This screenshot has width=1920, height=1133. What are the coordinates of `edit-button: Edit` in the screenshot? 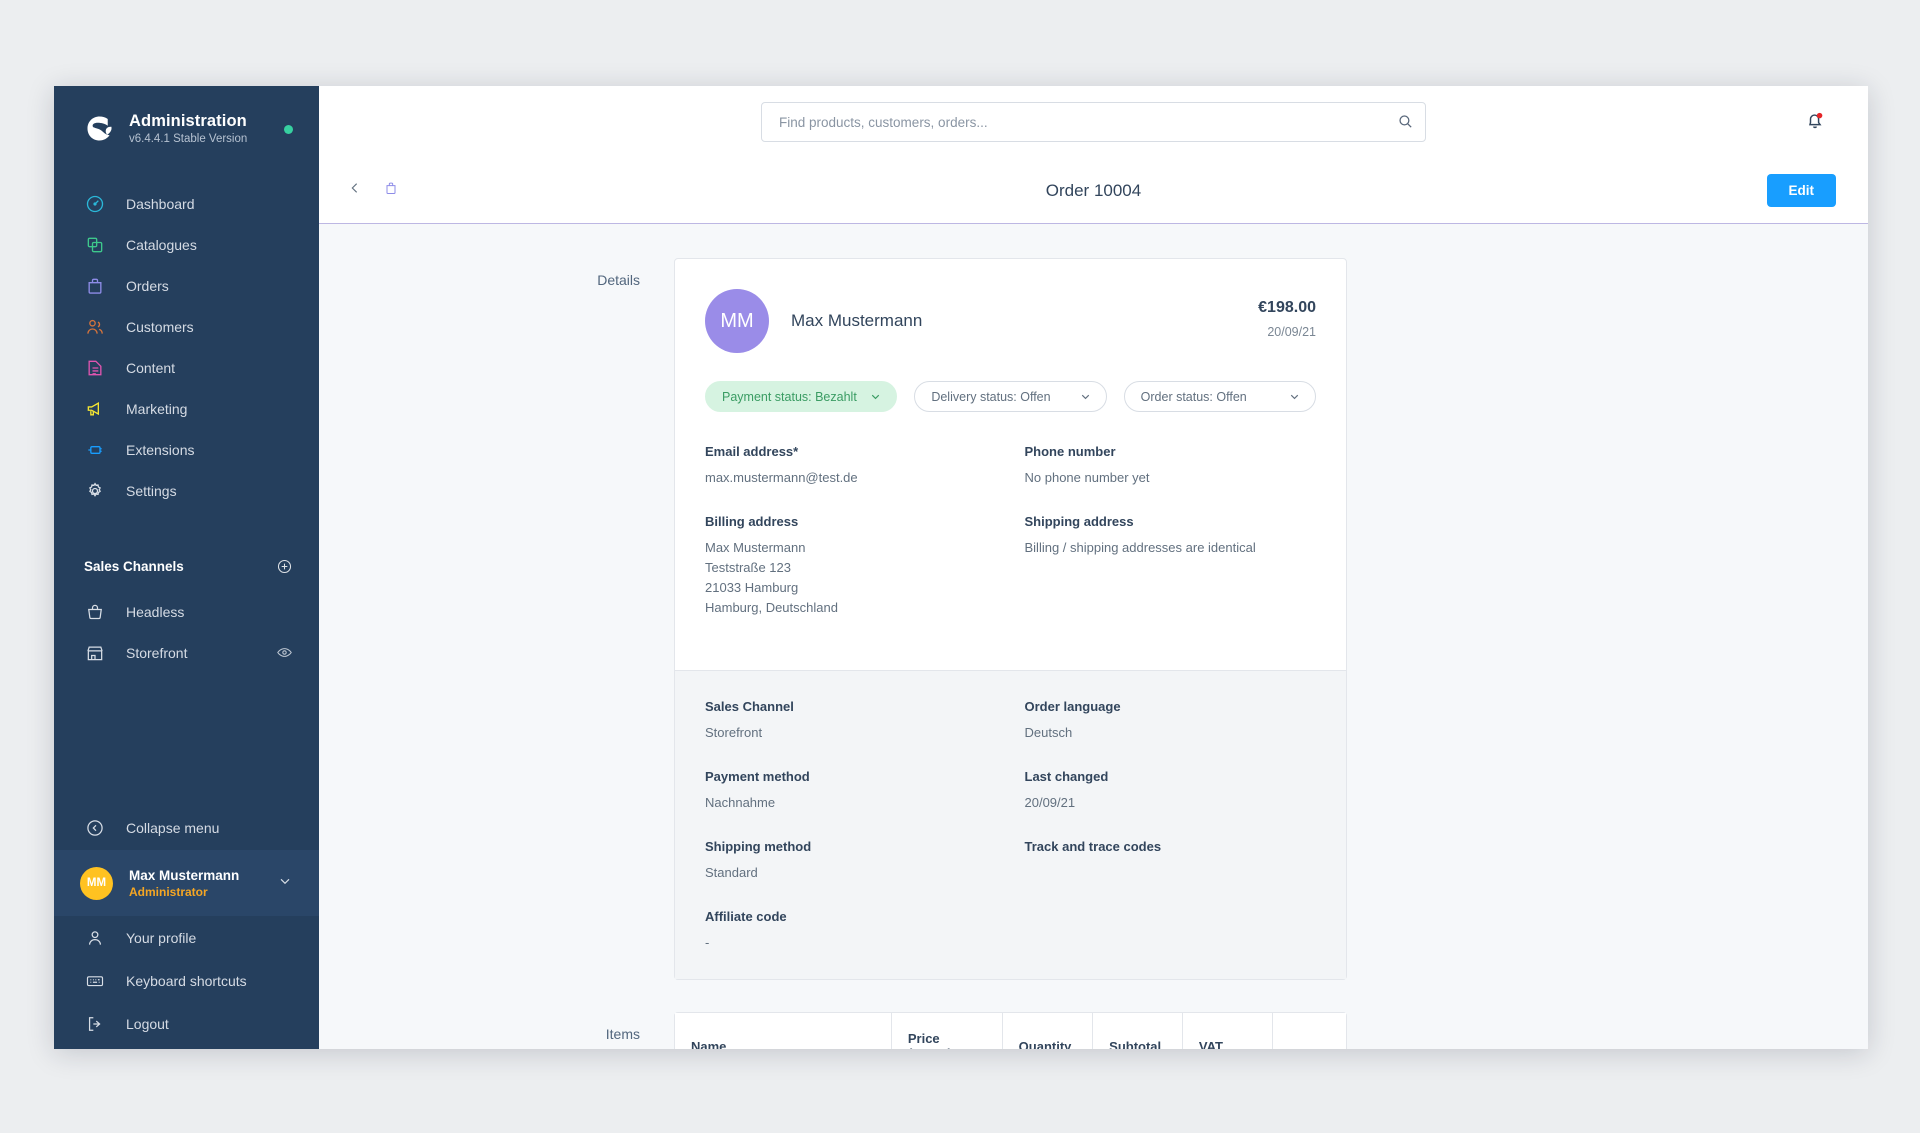 It's located at (1801, 190).